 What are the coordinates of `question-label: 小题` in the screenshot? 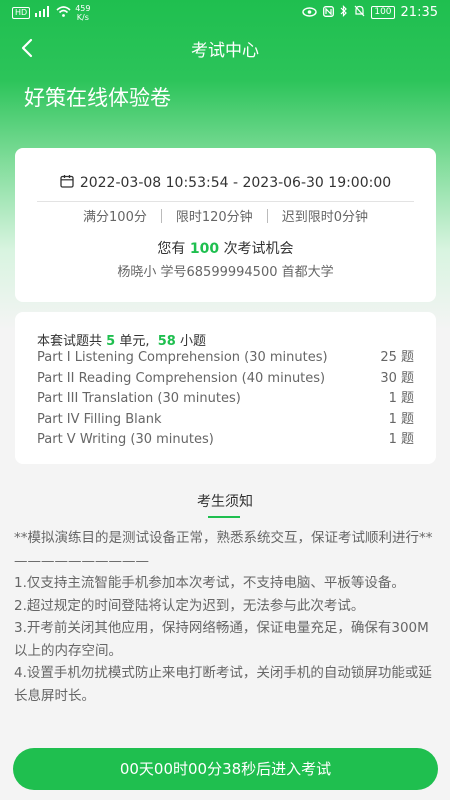 It's located at (192, 341).